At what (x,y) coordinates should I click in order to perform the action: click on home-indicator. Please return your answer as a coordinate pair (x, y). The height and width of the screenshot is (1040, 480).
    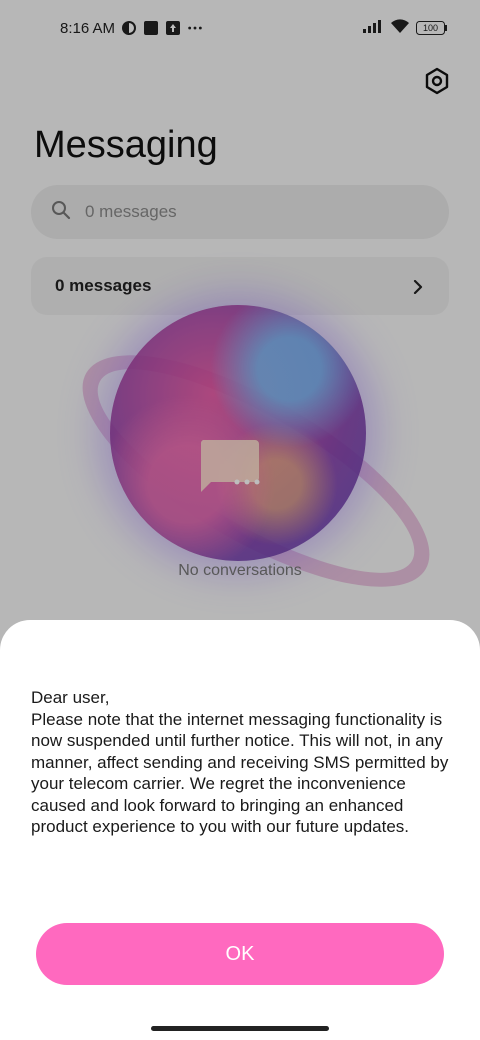
    Looking at the image, I should click on (240, 1028).